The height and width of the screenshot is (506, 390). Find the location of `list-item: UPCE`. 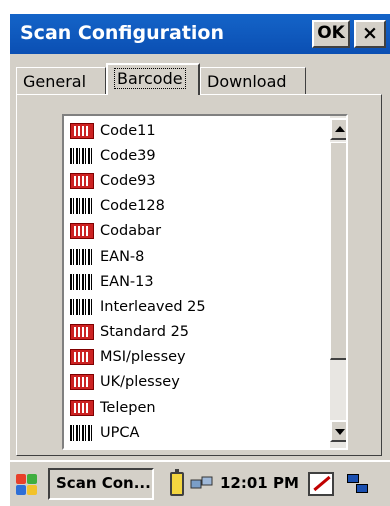

list-item: UPCE is located at coordinates (195, 446).